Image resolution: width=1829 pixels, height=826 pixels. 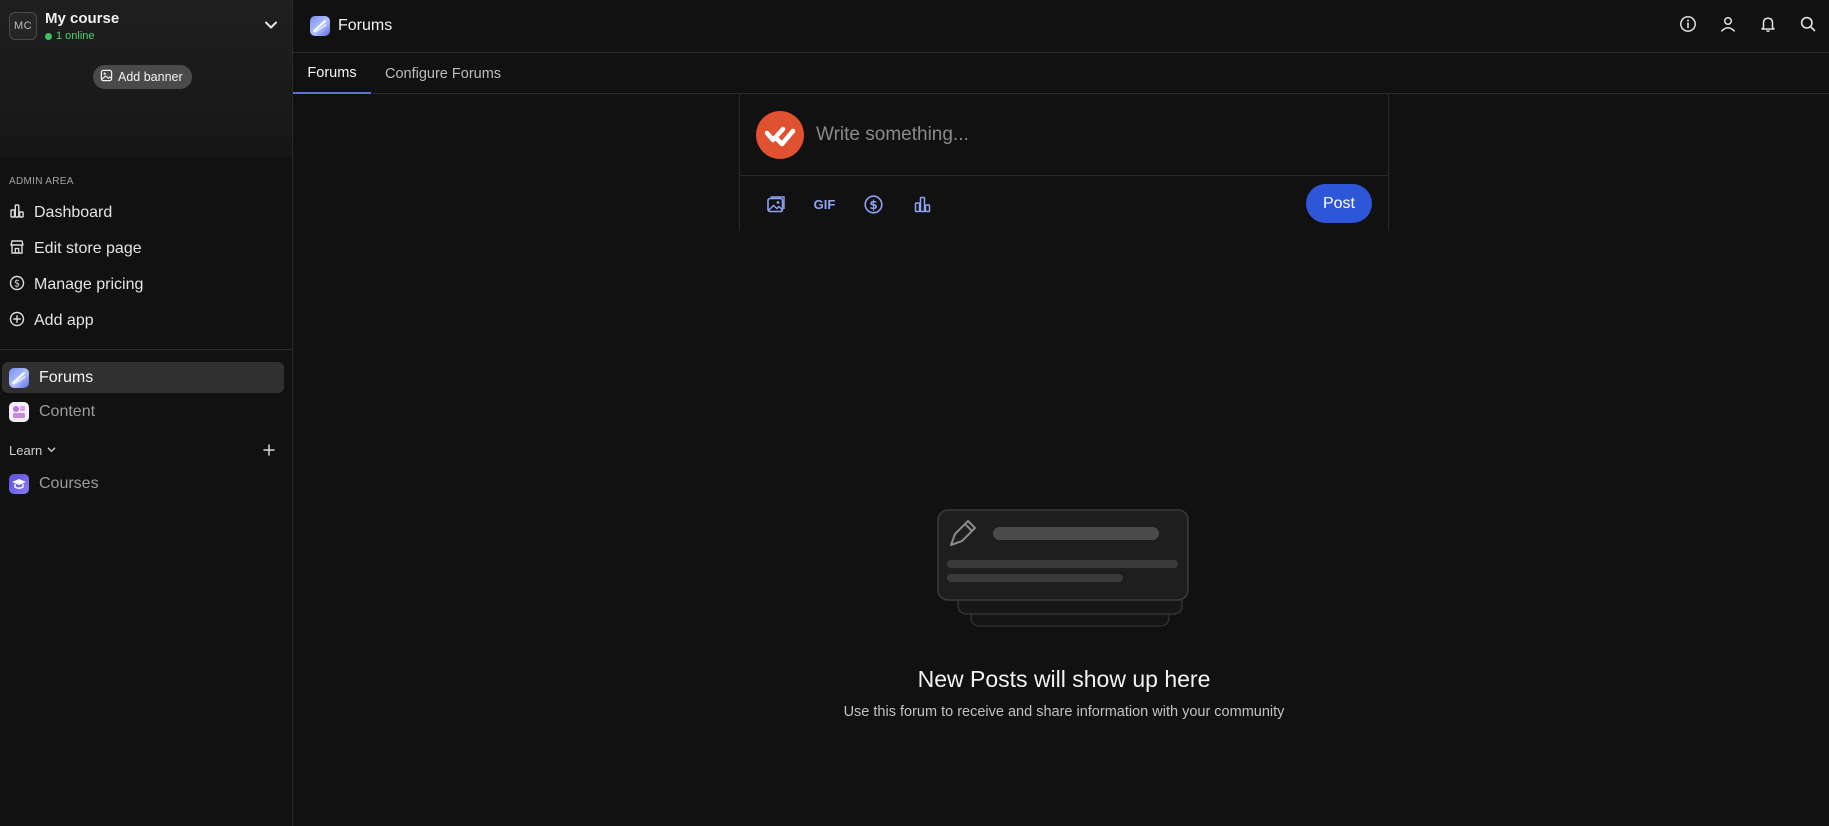 What do you see at coordinates (1086, 135) in the screenshot?
I see `post-input` at bounding box center [1086, 135].